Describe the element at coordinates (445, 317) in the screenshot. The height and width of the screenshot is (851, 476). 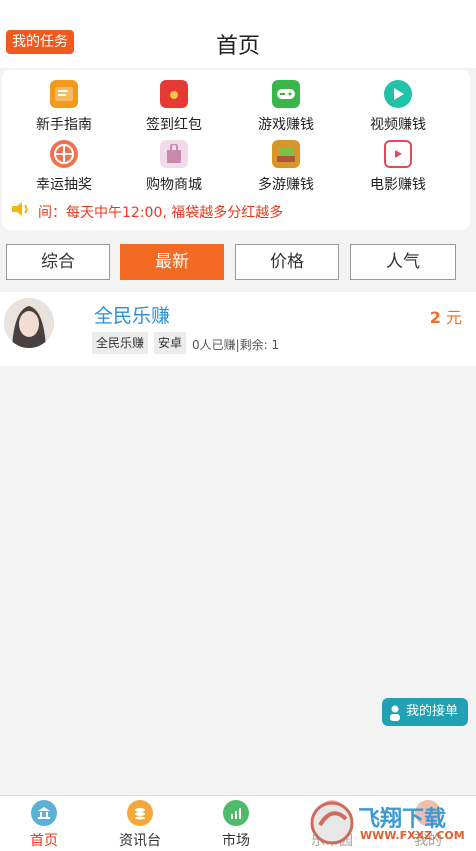
I see `task-price: 2 元` at that location.